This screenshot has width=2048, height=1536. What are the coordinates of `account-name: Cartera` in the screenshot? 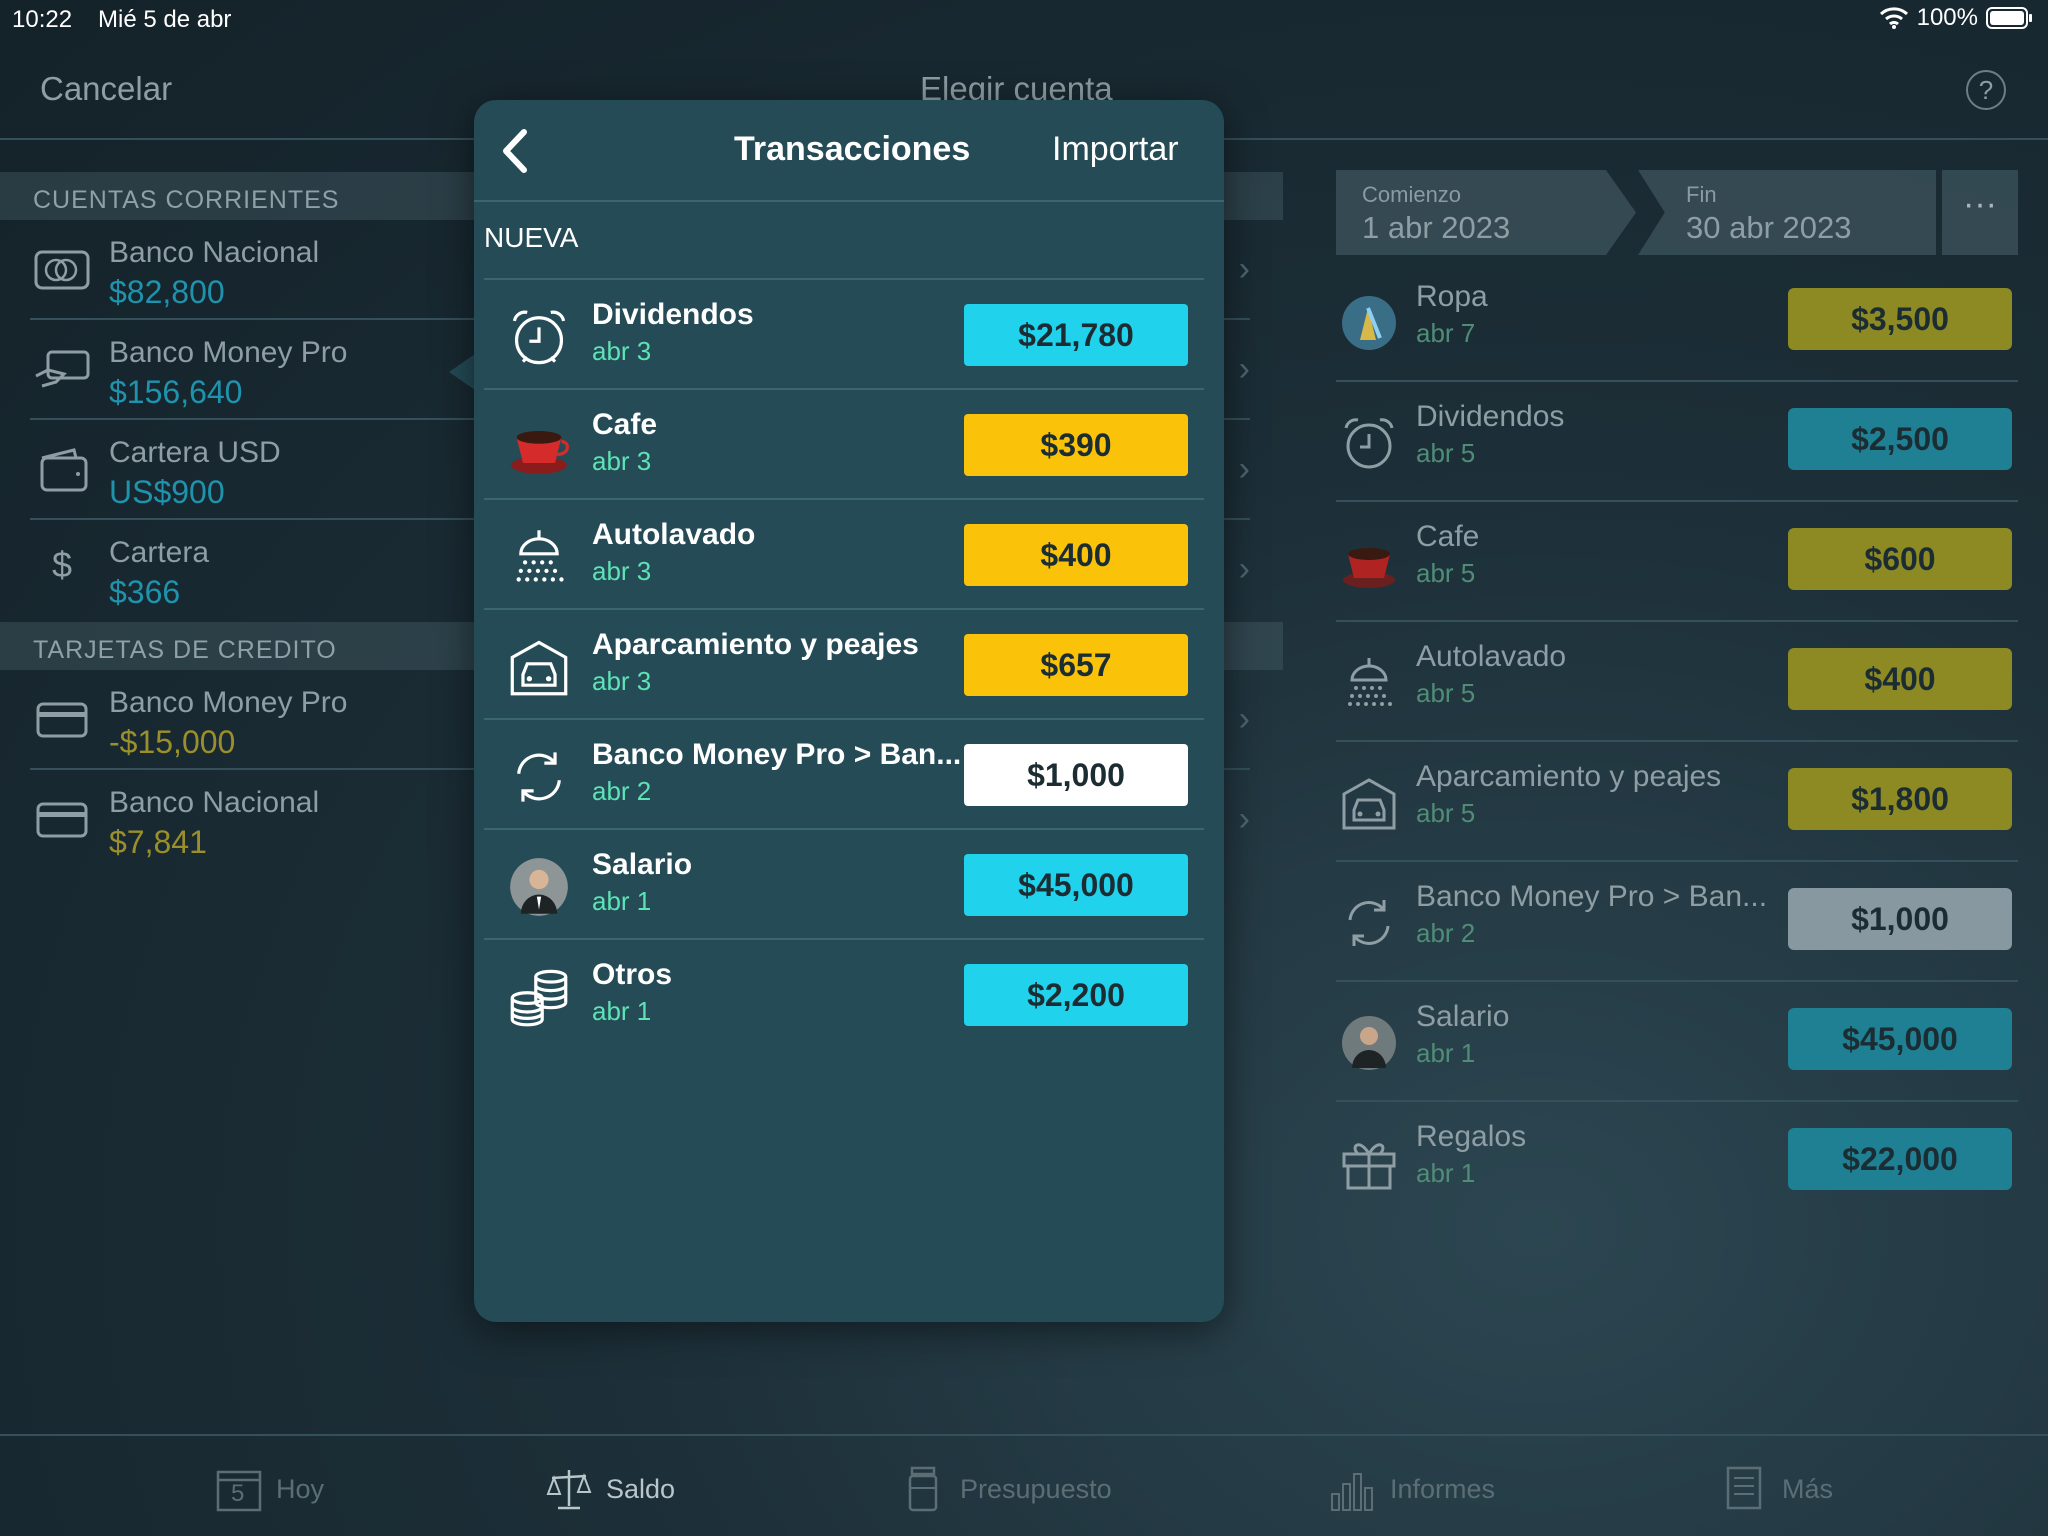 It's located at (159, 552).